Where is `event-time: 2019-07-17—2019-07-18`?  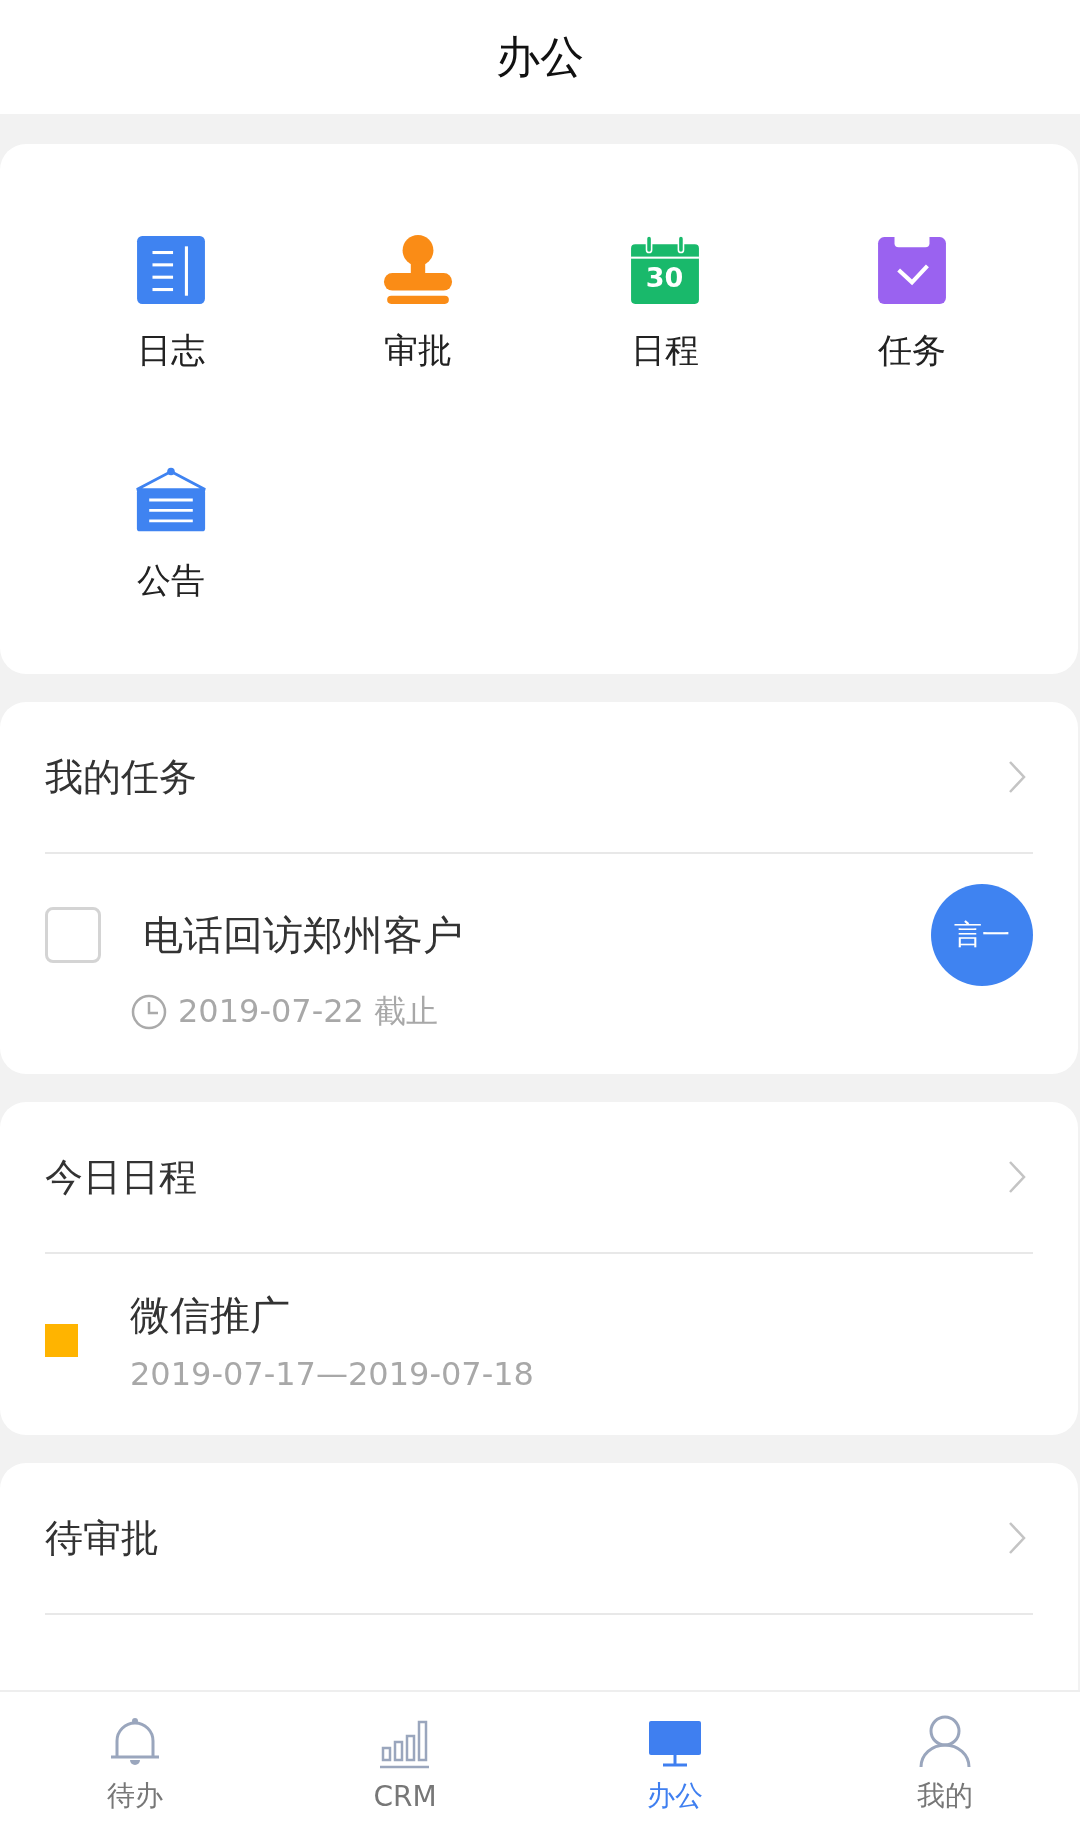
event-time: 2019-07-17—2019-07-18 is located at coordinates (332, 1374).